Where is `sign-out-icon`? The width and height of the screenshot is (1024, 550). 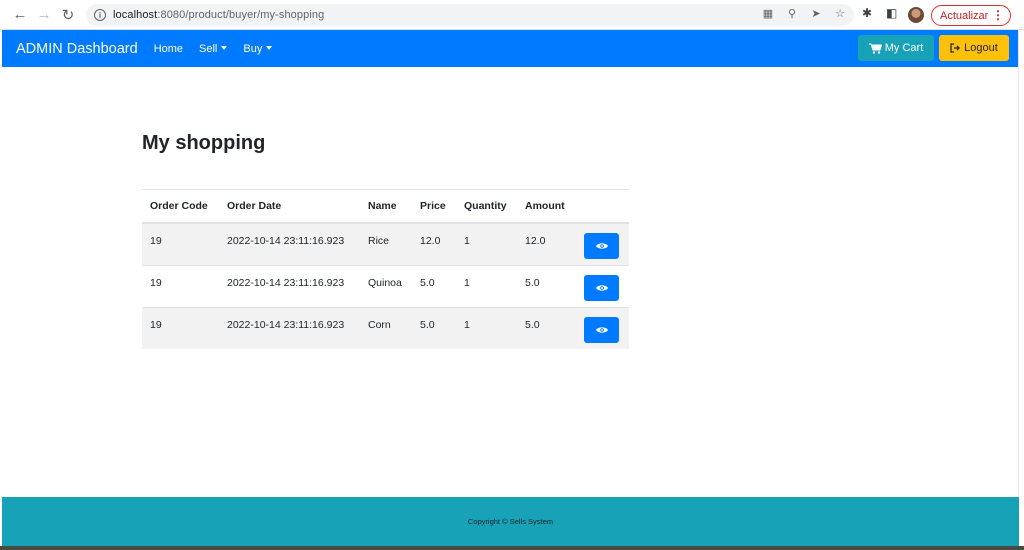
sign-out-icon is located at coordinates (955, 48).